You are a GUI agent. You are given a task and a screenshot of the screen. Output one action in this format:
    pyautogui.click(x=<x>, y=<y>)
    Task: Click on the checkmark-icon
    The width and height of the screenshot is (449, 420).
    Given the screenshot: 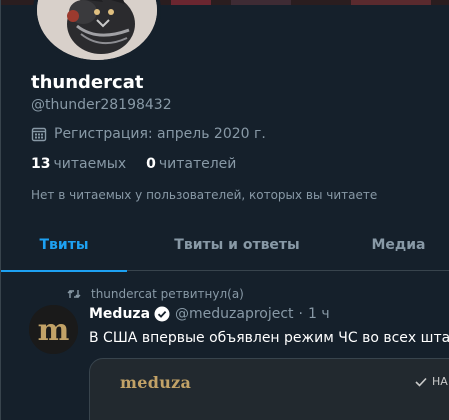 What is the action you would take?
    pyautogui.click(x=421, y=382)
    